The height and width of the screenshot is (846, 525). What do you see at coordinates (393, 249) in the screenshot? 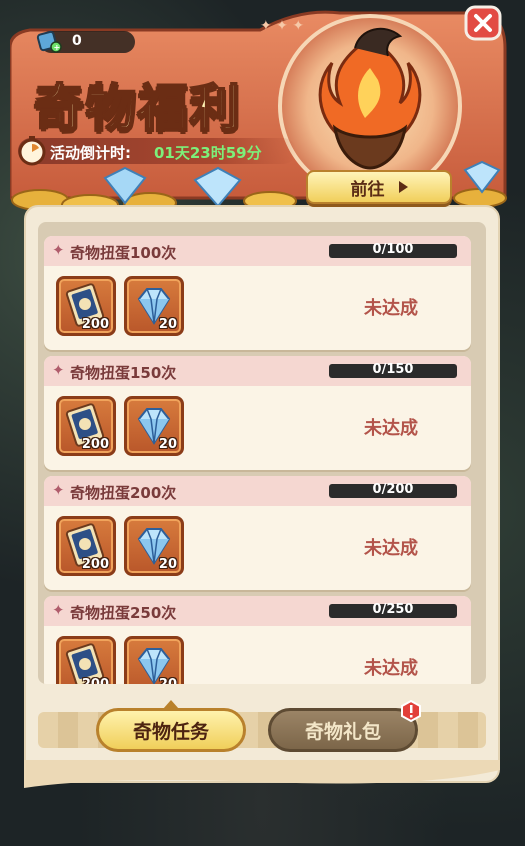
I see `progress-text: 0/100` at bounding box center [393, 249].